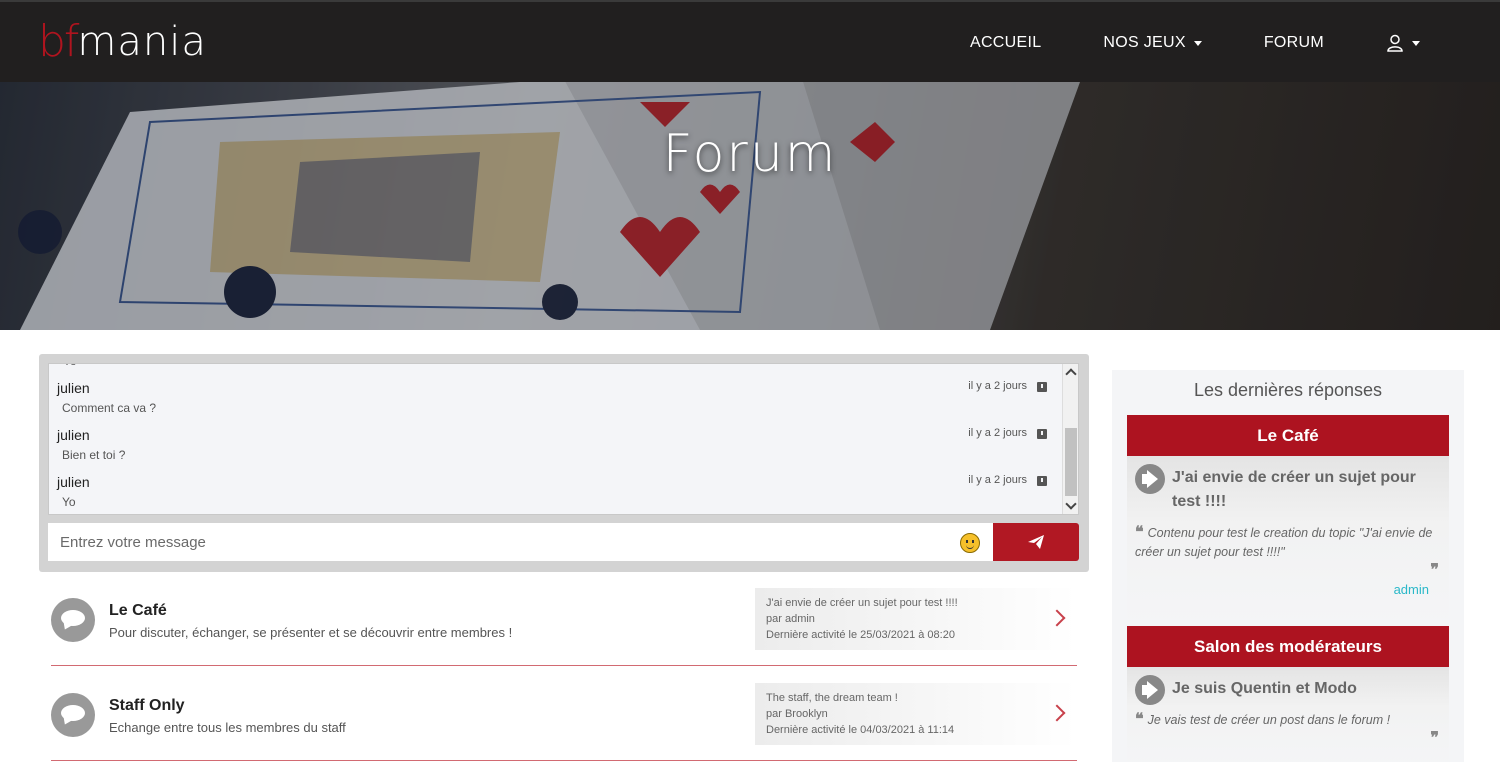  What do you see at coordinates (1071, 504) in the screenshot?
I see `scroll-down-icon` at bounding box center [1071, 504].